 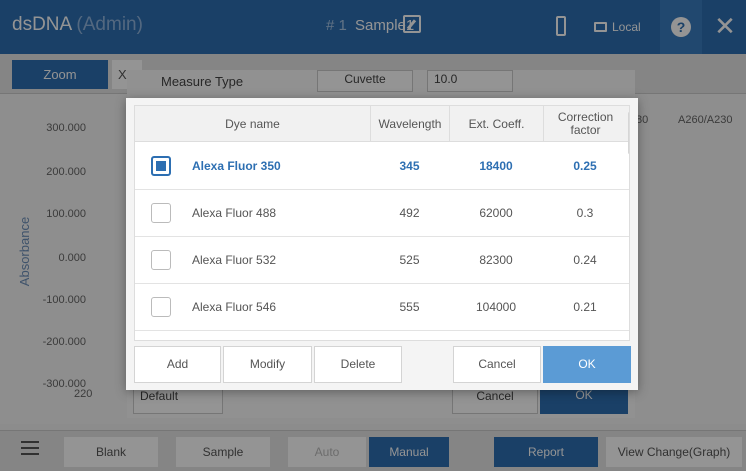 I want to click on dye-name: Alexa Fluor 546, so click(x=234, y=307).